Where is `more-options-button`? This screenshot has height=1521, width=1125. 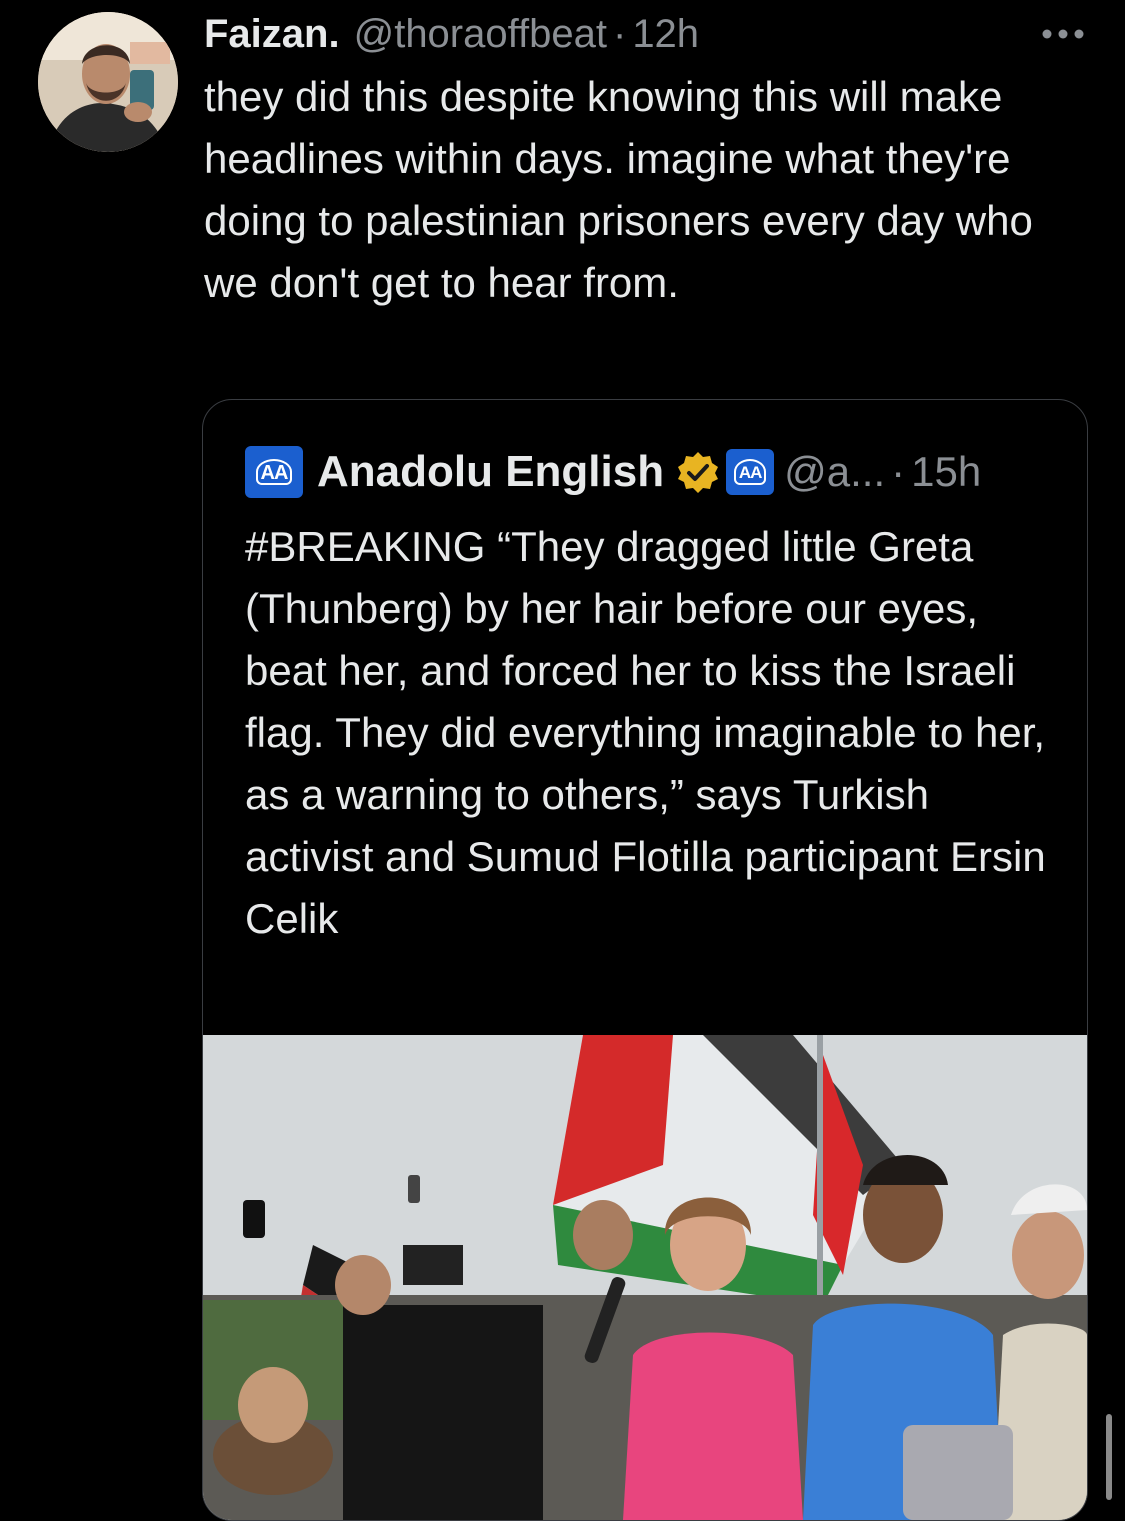 more-options-button is located at coordinates (1063, 34).